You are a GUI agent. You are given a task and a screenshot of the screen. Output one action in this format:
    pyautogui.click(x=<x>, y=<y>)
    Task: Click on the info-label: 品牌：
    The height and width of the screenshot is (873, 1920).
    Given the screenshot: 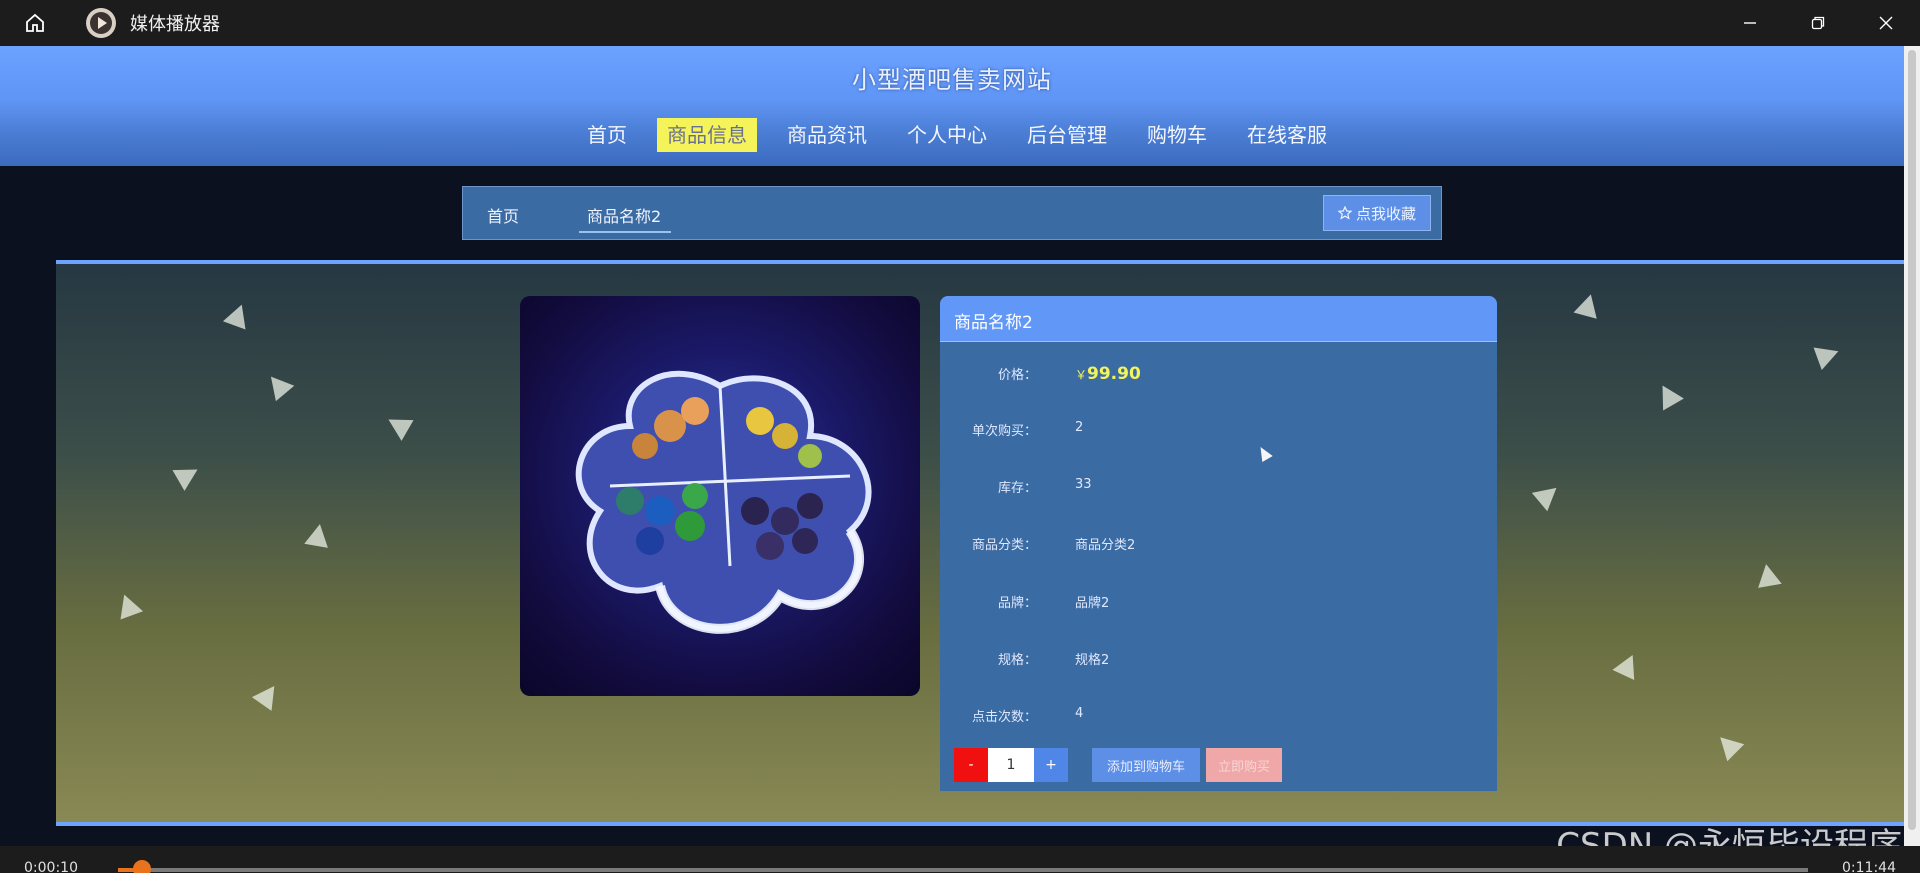 What is the action you would take?
    pyautogui.click(x=1017, y=603)
    